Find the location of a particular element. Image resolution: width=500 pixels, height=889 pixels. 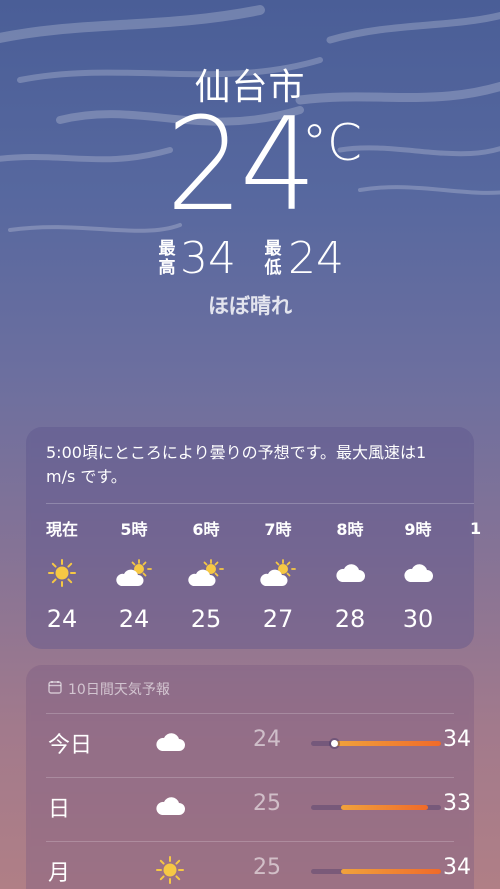

daily-row: 日 25 33 is located at coordinates (260, 808).